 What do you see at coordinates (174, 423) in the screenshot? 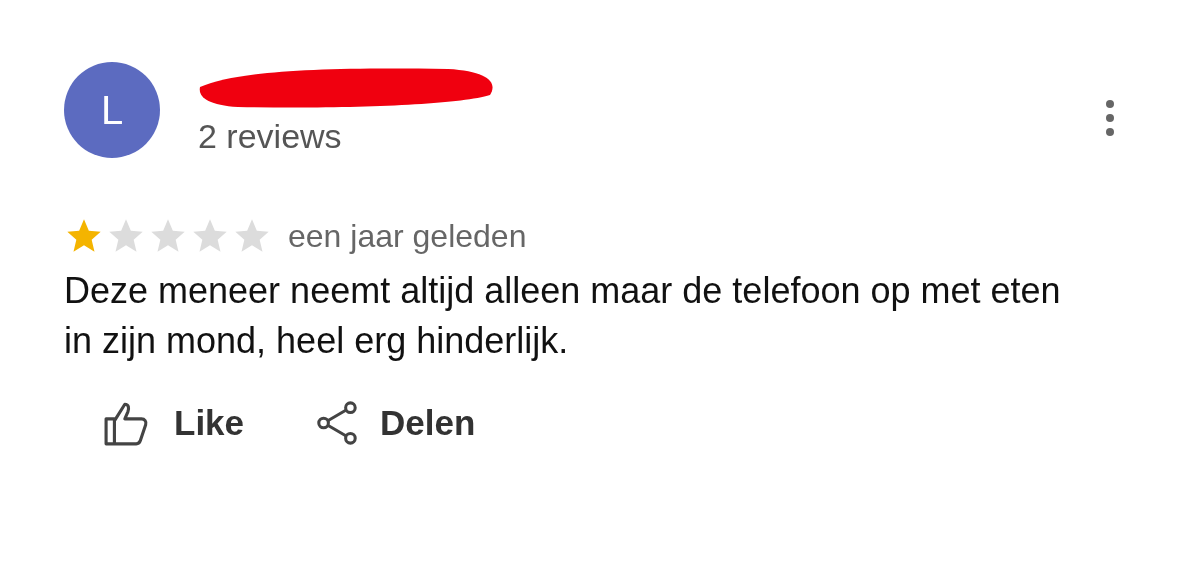
I see `like-button: Like` at bounding box center [174, 423].